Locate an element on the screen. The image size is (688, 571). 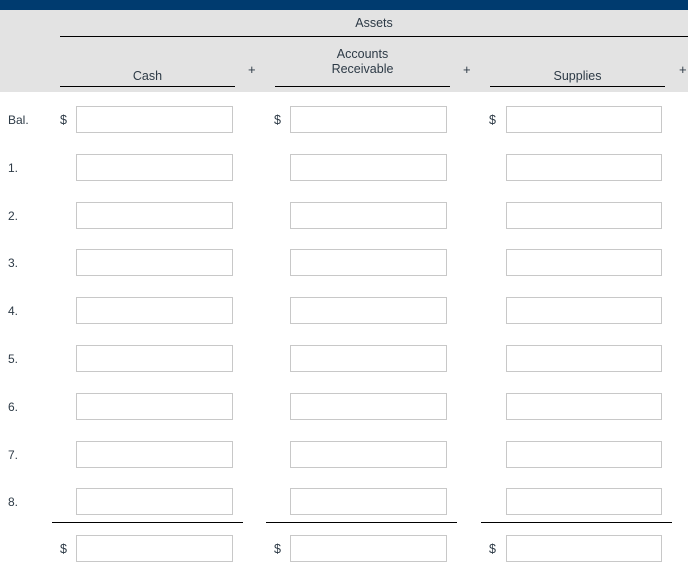
row-1-input-col0 is located at coordinates (154, 167).